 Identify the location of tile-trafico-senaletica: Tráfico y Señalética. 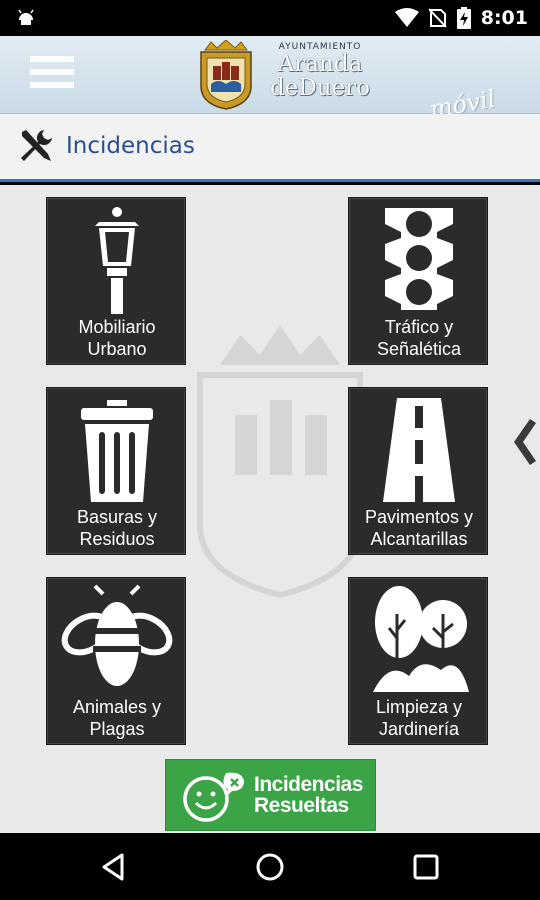
(418, 281).